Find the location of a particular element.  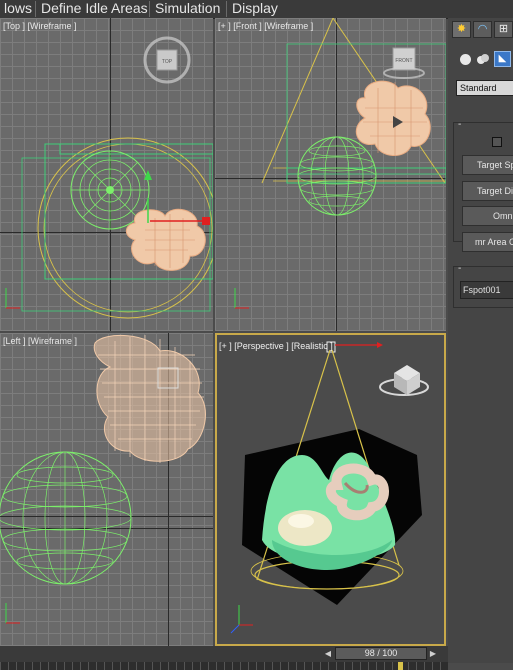

viewcube-perspective is located at coordinates (404, 380).